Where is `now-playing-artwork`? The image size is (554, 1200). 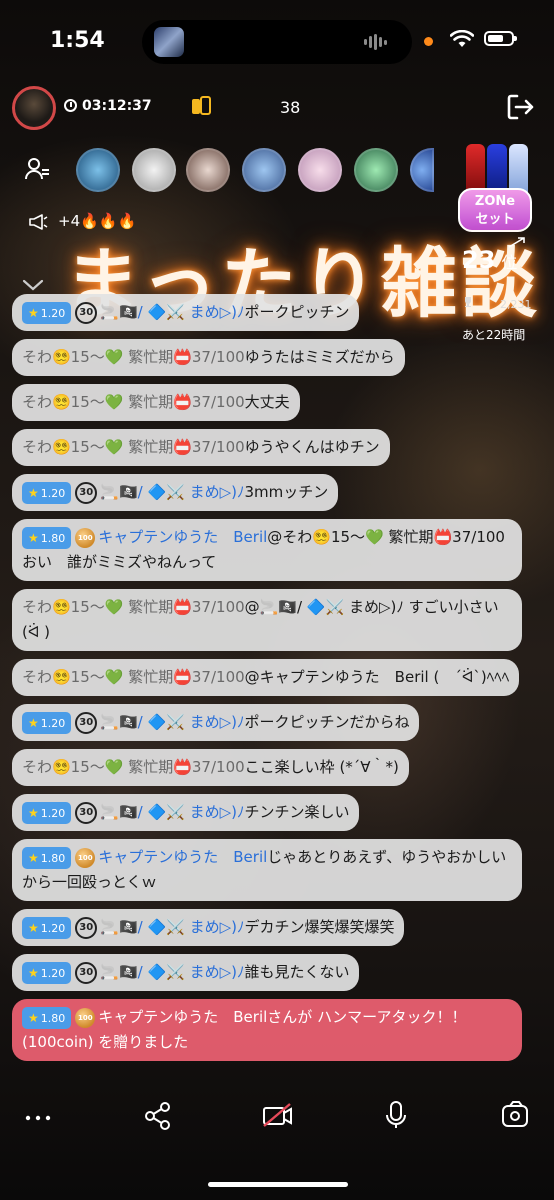 now-playing-artwork is located at coordinates (169, 42).